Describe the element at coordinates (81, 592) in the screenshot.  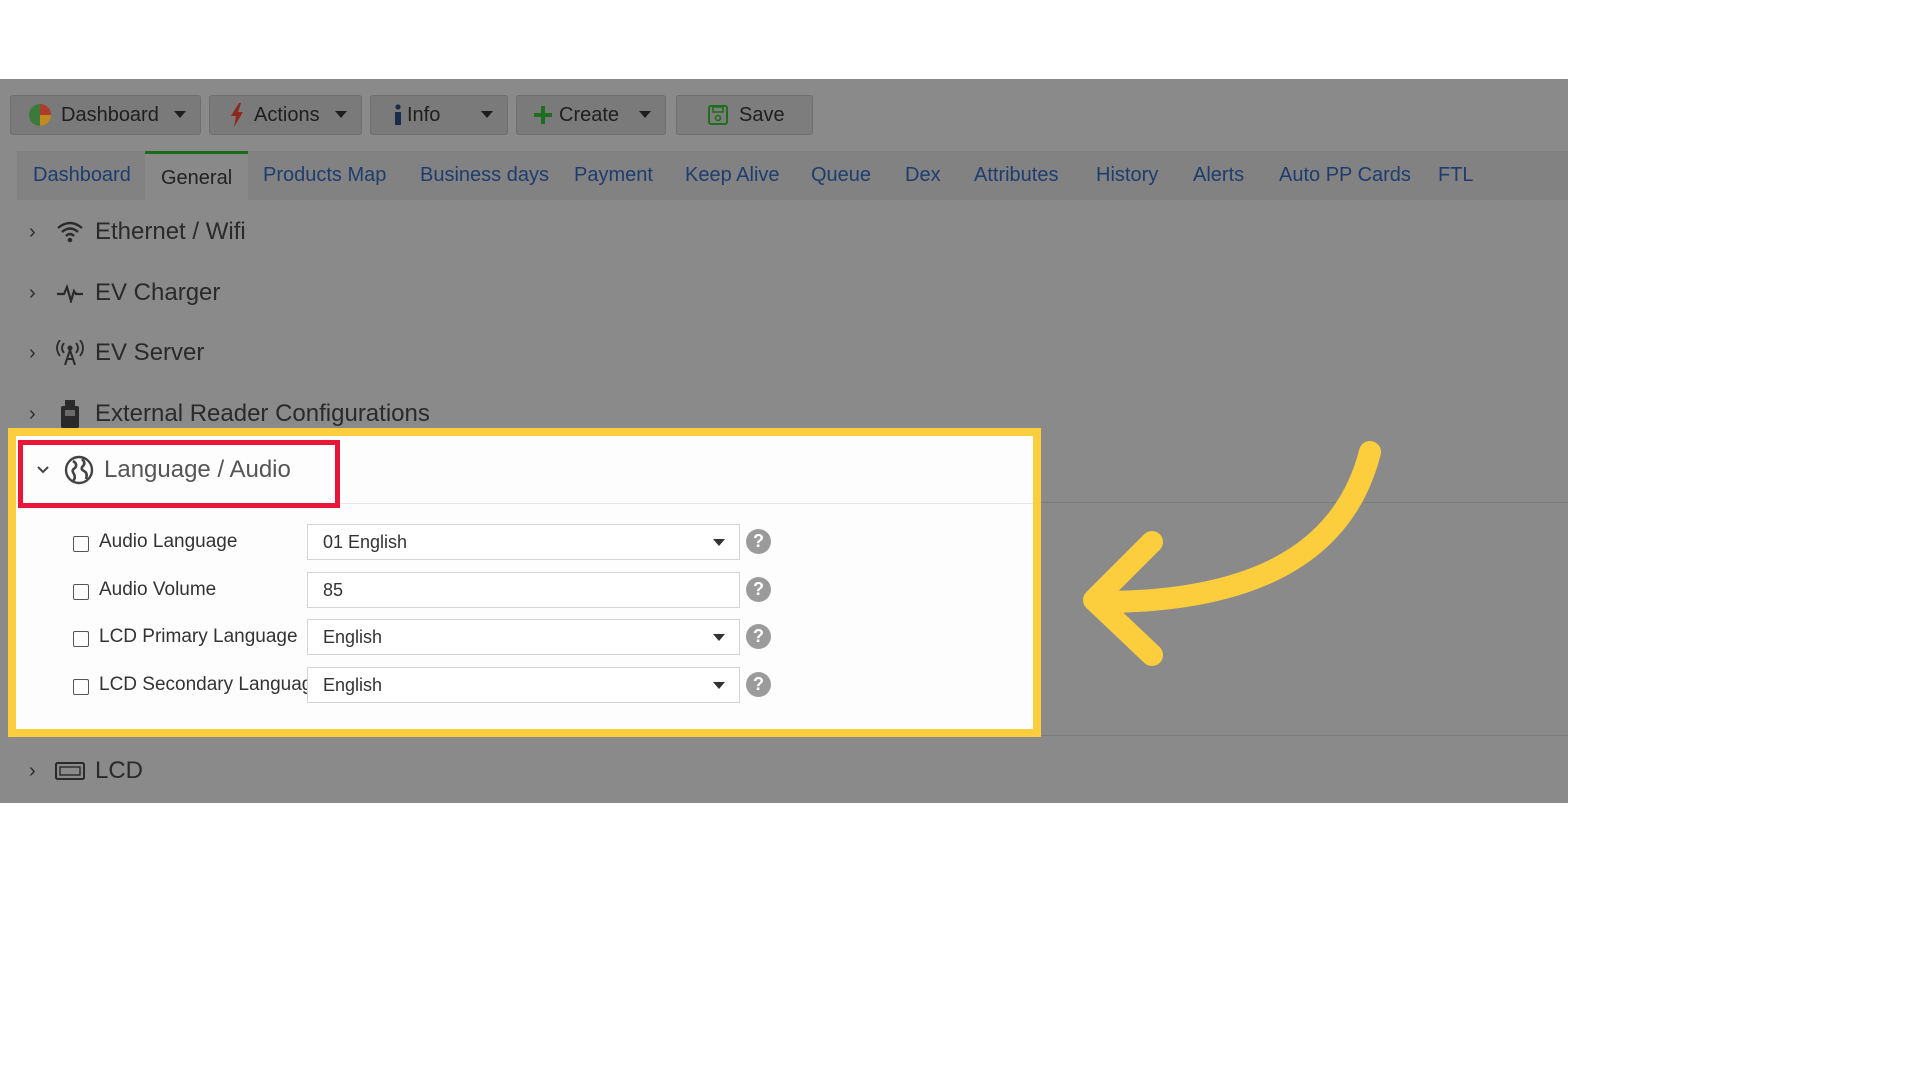
I see `audio-volume-checkbox` at that location.